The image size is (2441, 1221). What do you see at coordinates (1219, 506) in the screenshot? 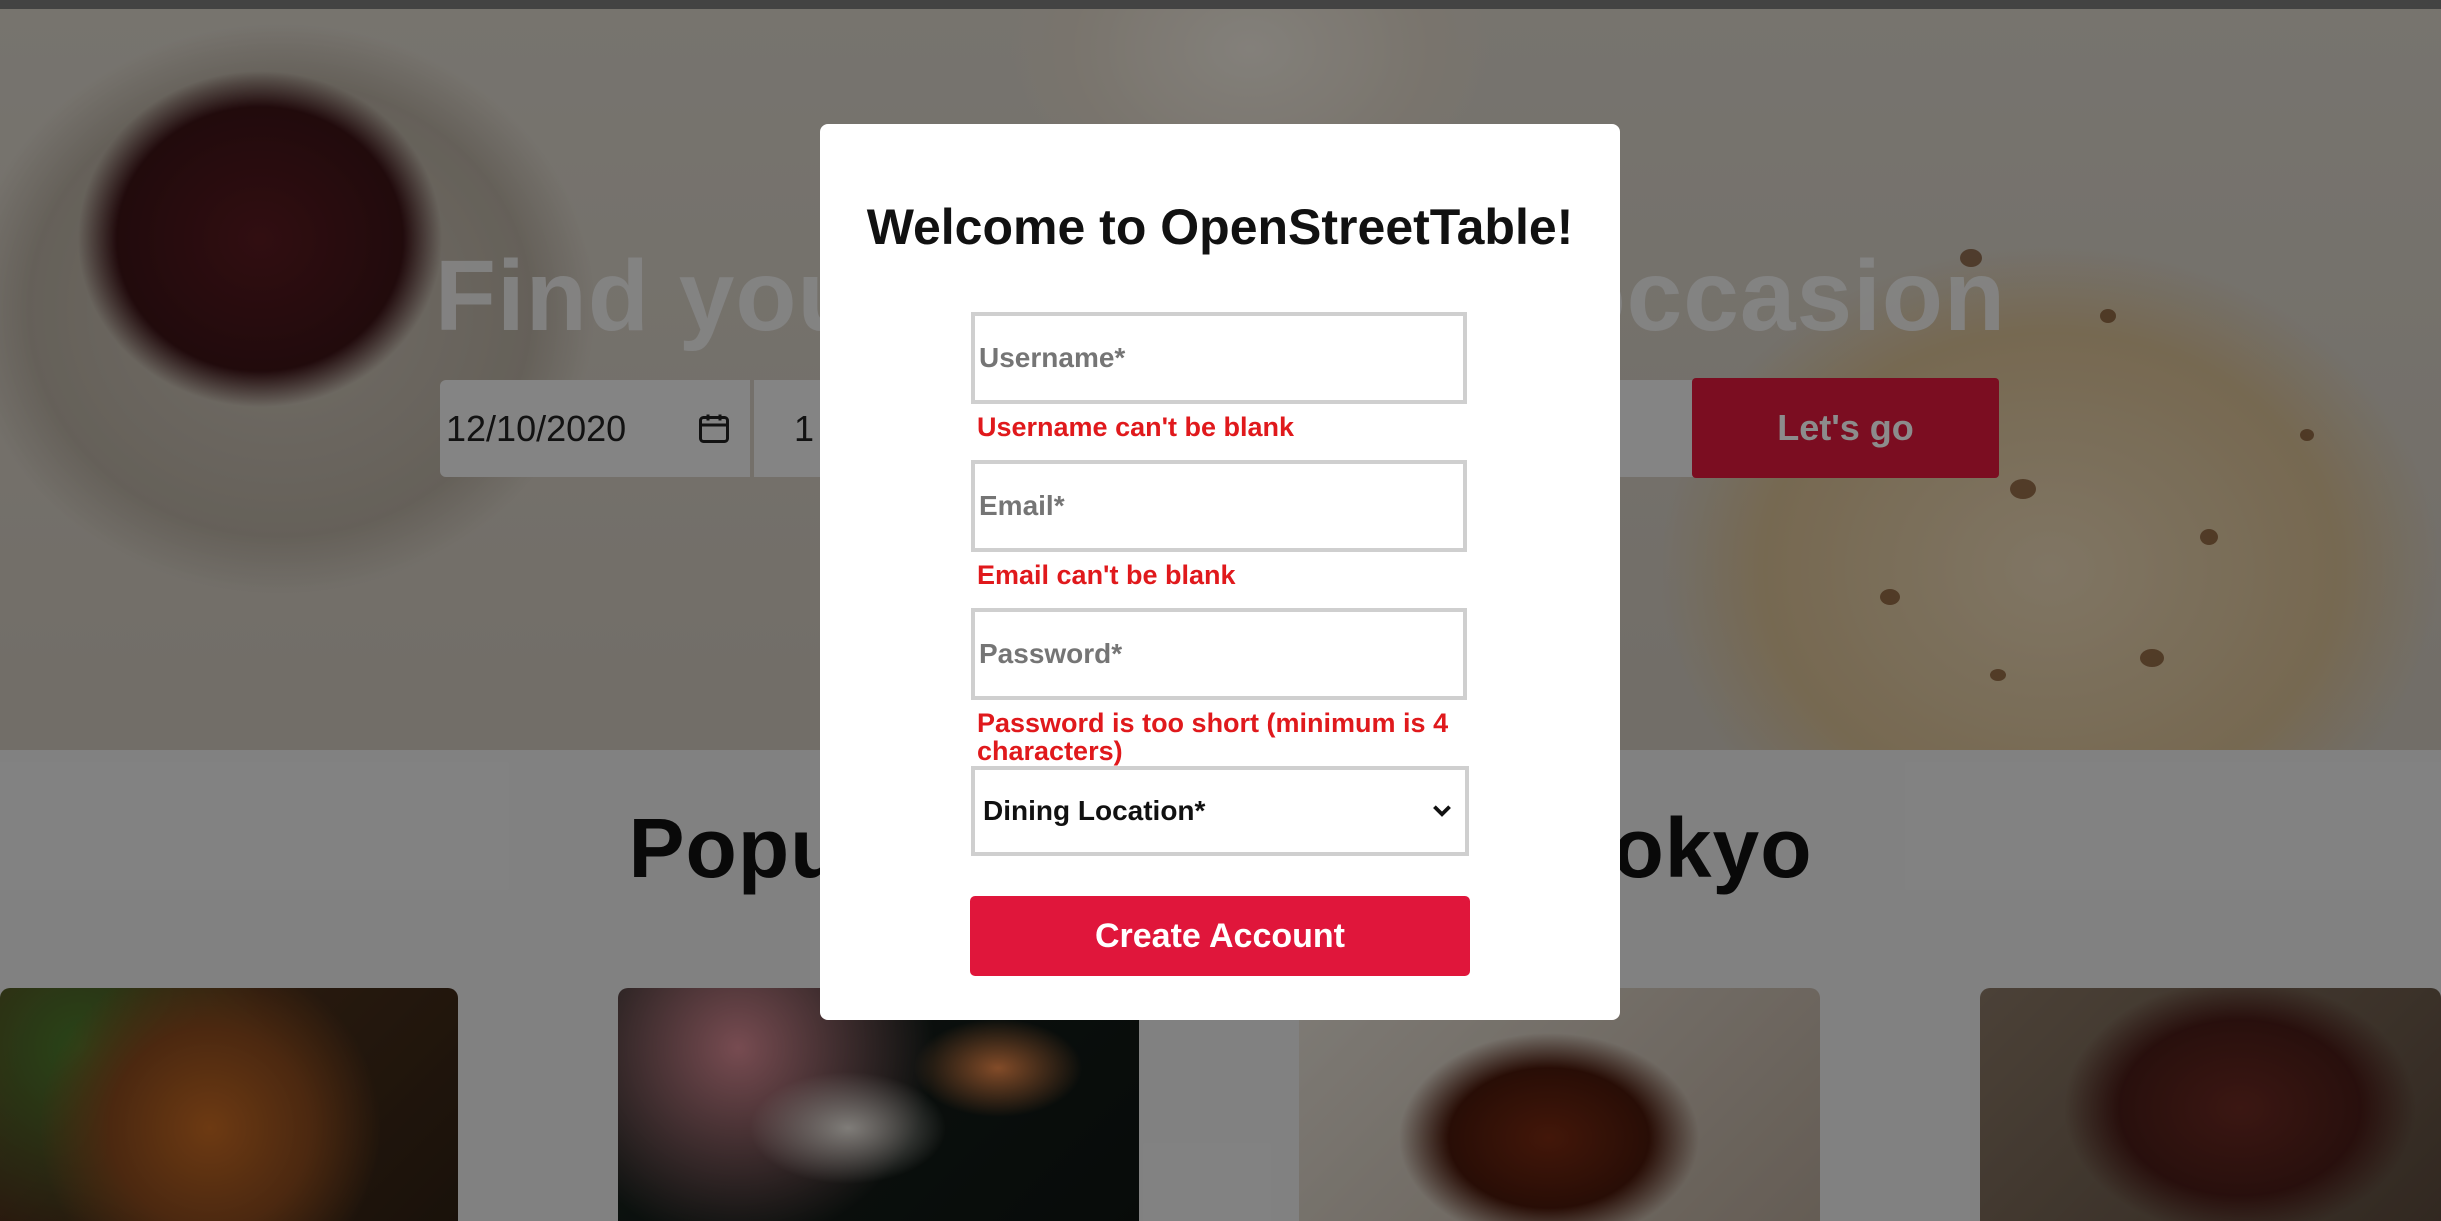
I see `email-input` at bounding box center [1219, 506].